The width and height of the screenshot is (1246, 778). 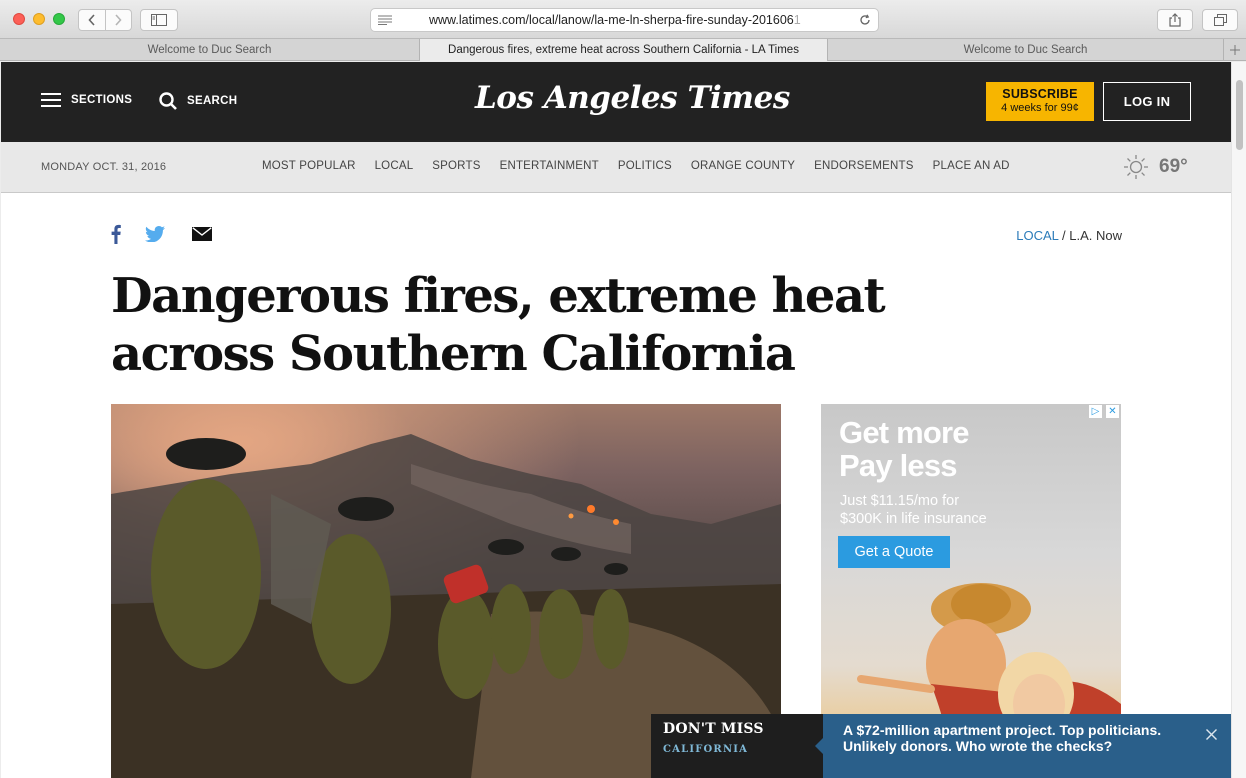 I want to click on dont-miss-label: DON'T MISS CALIFORNIA, so click(x=737, y=746).